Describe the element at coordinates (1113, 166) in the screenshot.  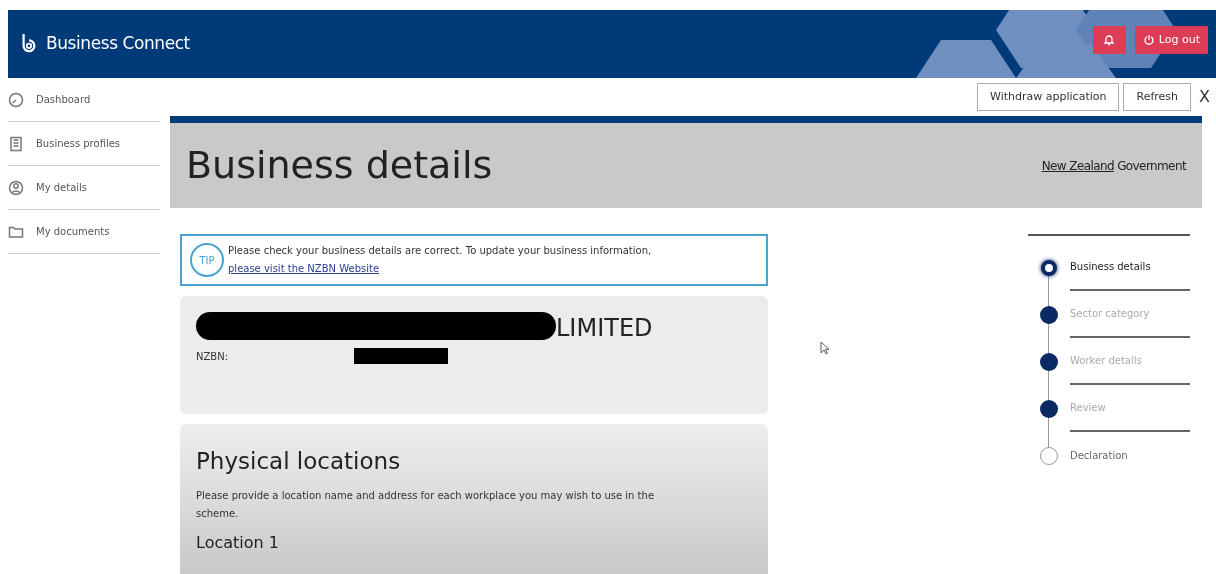
I see `government-logo: New Zealand Government` at that location.